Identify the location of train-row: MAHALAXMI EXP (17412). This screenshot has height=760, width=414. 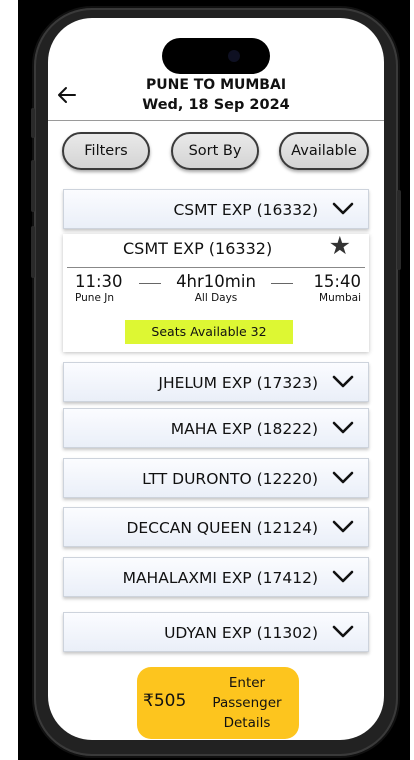
(216, 577).